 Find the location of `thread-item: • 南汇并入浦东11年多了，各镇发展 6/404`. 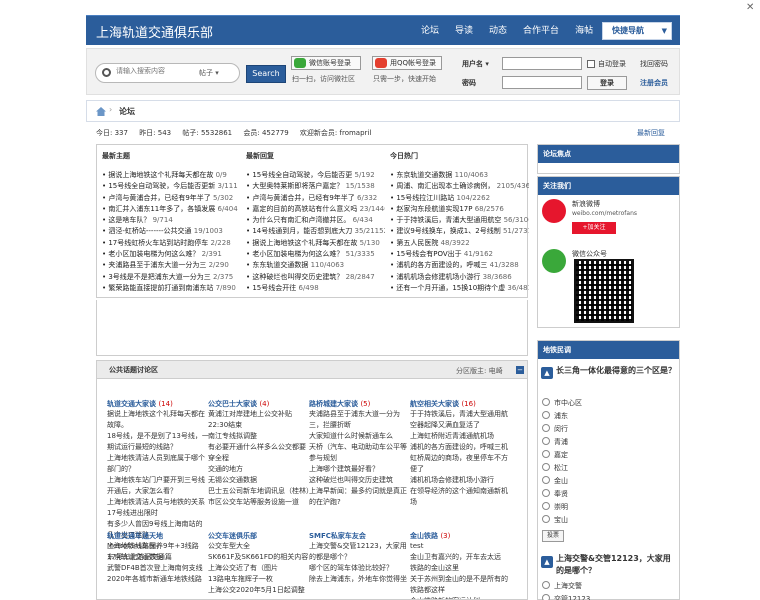

thread-item: • 南汇并入浦东11年多了，各镇发展 6/404 is located at coordinates (169, 209).